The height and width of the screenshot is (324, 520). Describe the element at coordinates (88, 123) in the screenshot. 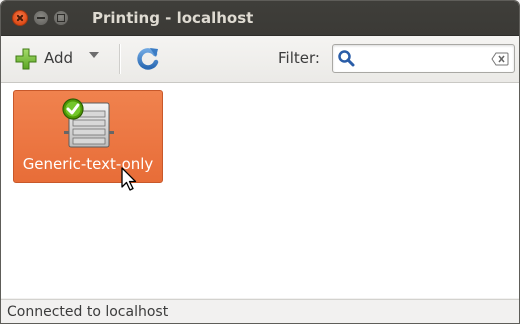

I see `printer-icon` at that location.